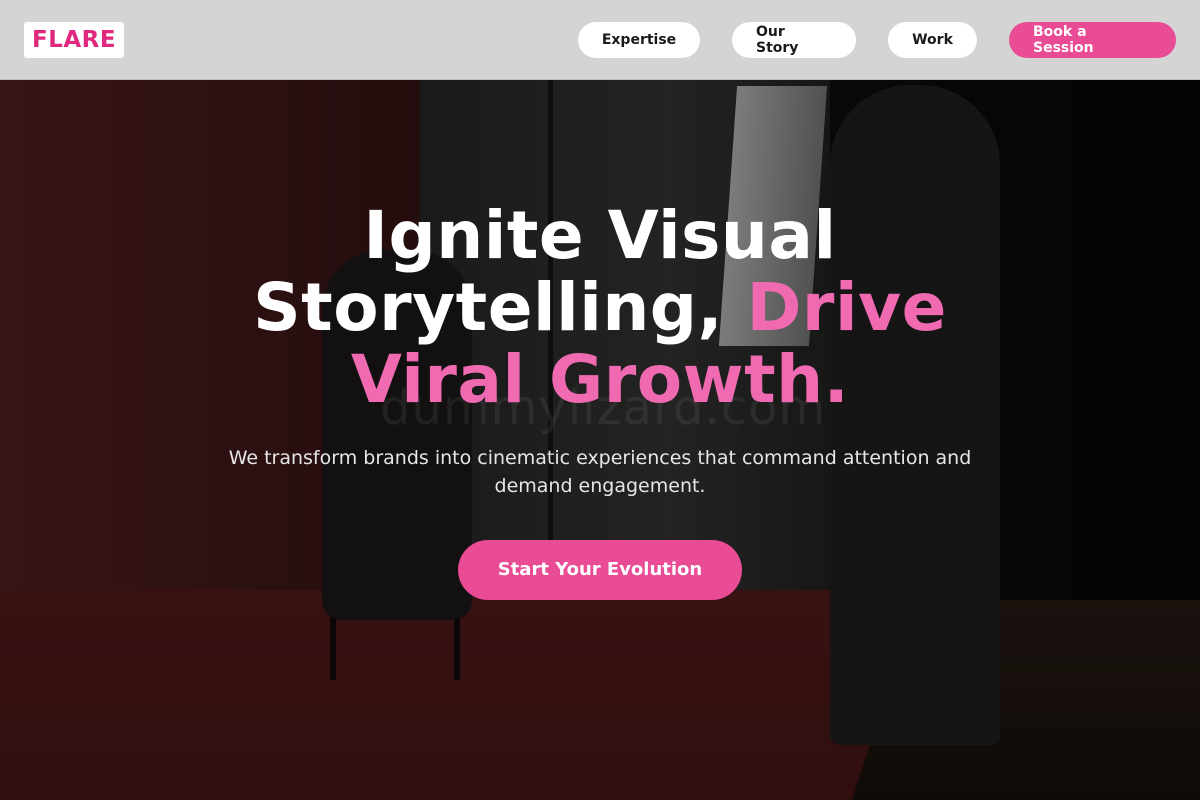 The height and width of the screenshot is (800, 1200). I want to click on brand-logo: FLARE, so click(74, 39).